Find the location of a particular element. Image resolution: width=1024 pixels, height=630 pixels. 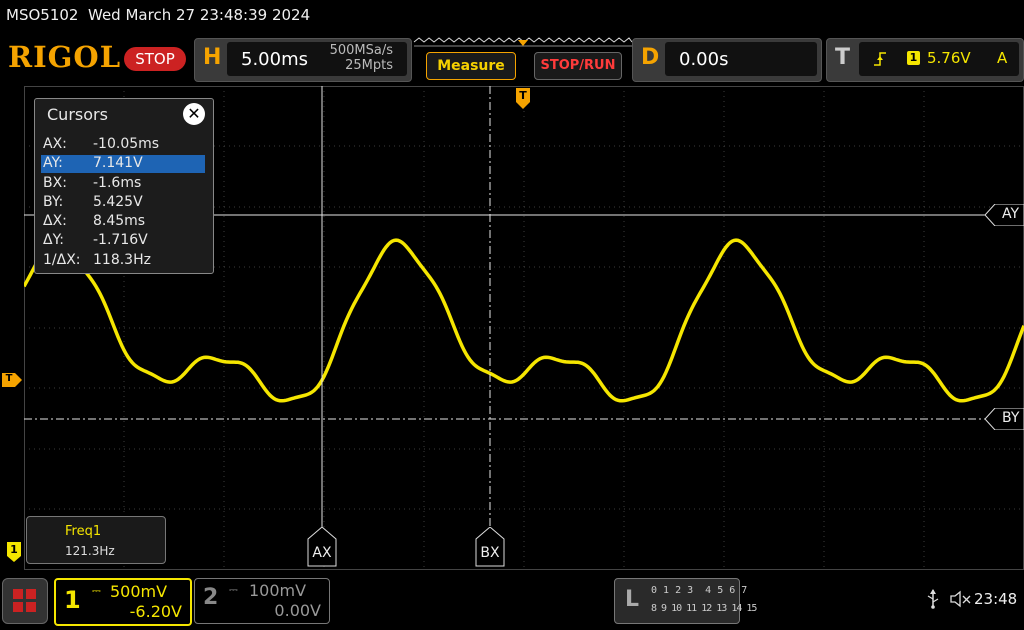

logic-letter: L is located at coordinates (632, 599).